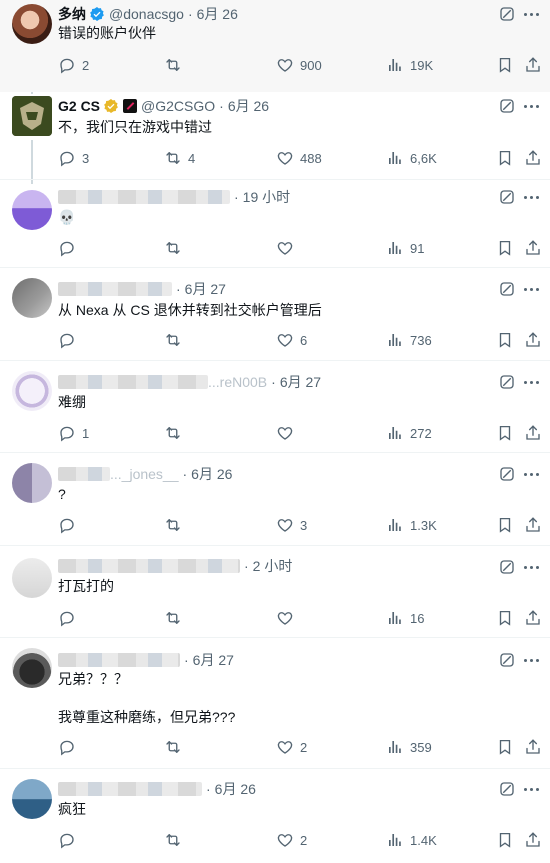 Image resolution: width=550 pixels, height=863 pixels. Describe the element at coordinates (409, 65) in the screenshot. I see `views-button: 19K` at that location.